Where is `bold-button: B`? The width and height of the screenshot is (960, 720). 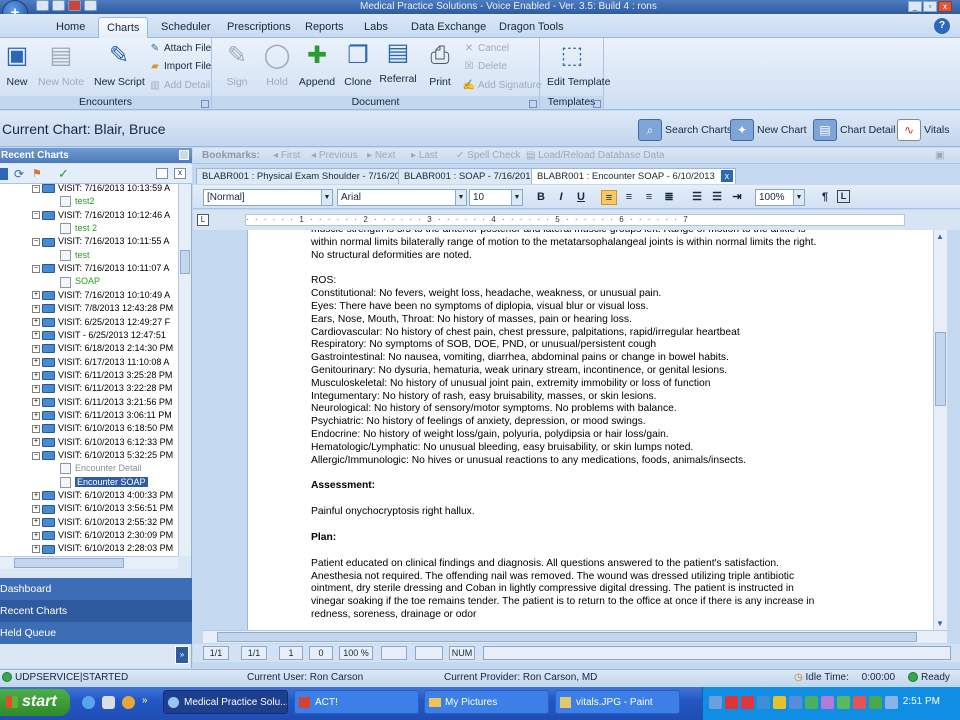 bold-button: B is located at coordinates (541, 197).